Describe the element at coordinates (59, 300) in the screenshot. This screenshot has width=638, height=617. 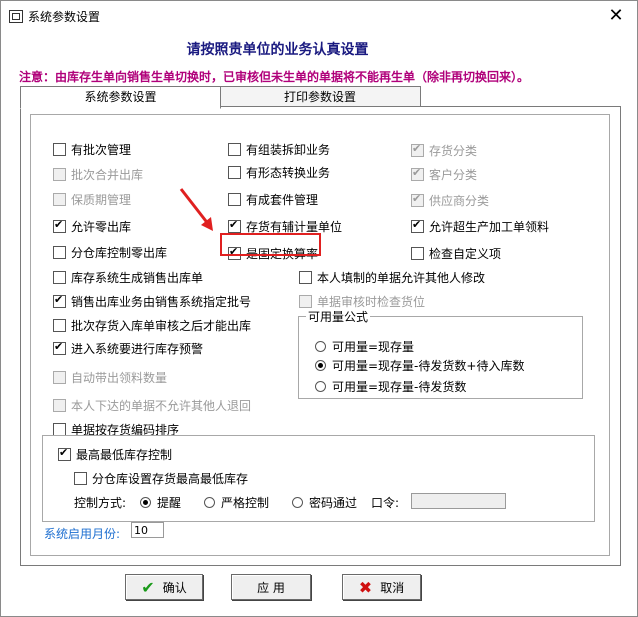
I see `option-col1-7-checkbox-box` at that location.